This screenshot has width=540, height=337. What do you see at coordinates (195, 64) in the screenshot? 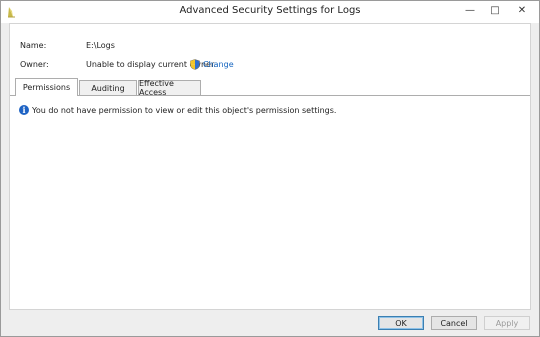
I see `uac-shield-icon` at bounding box center [195, 64].